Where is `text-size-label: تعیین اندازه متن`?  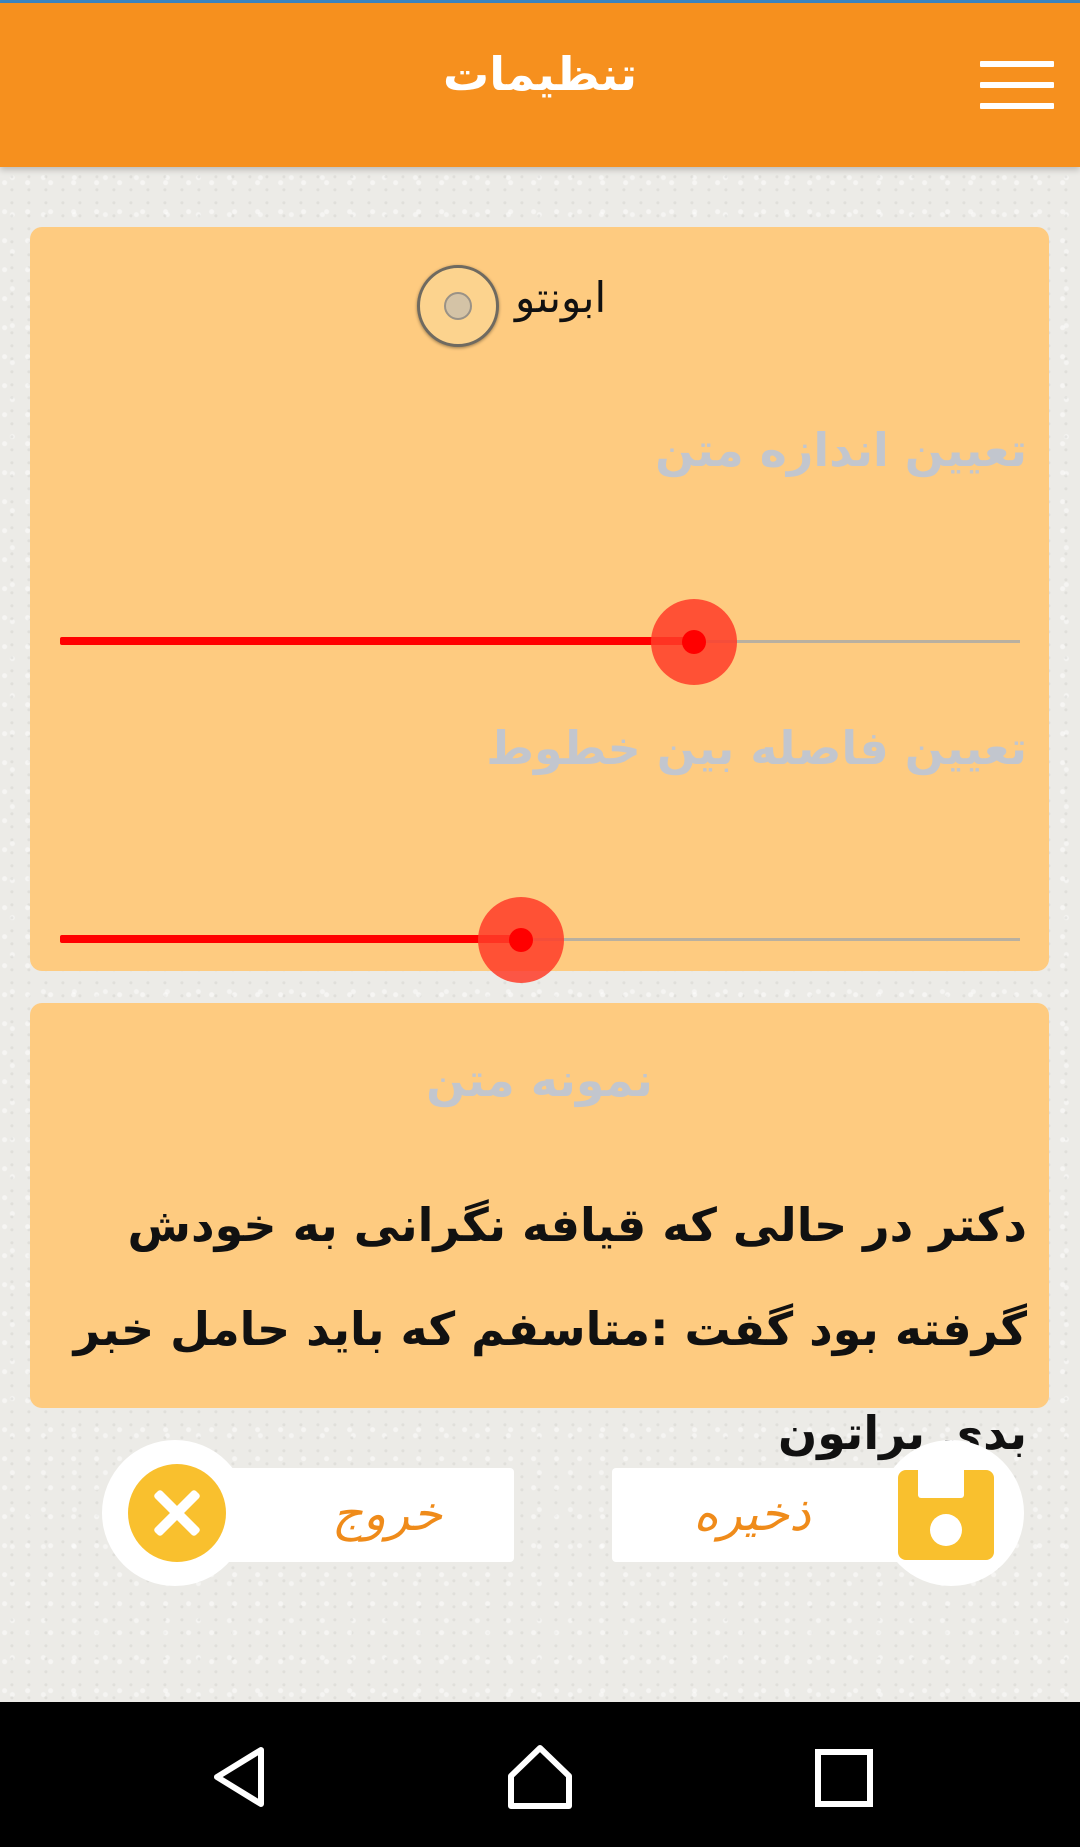 text-size-label: تعیین اندازه متن is located at coordinates (841, 450).